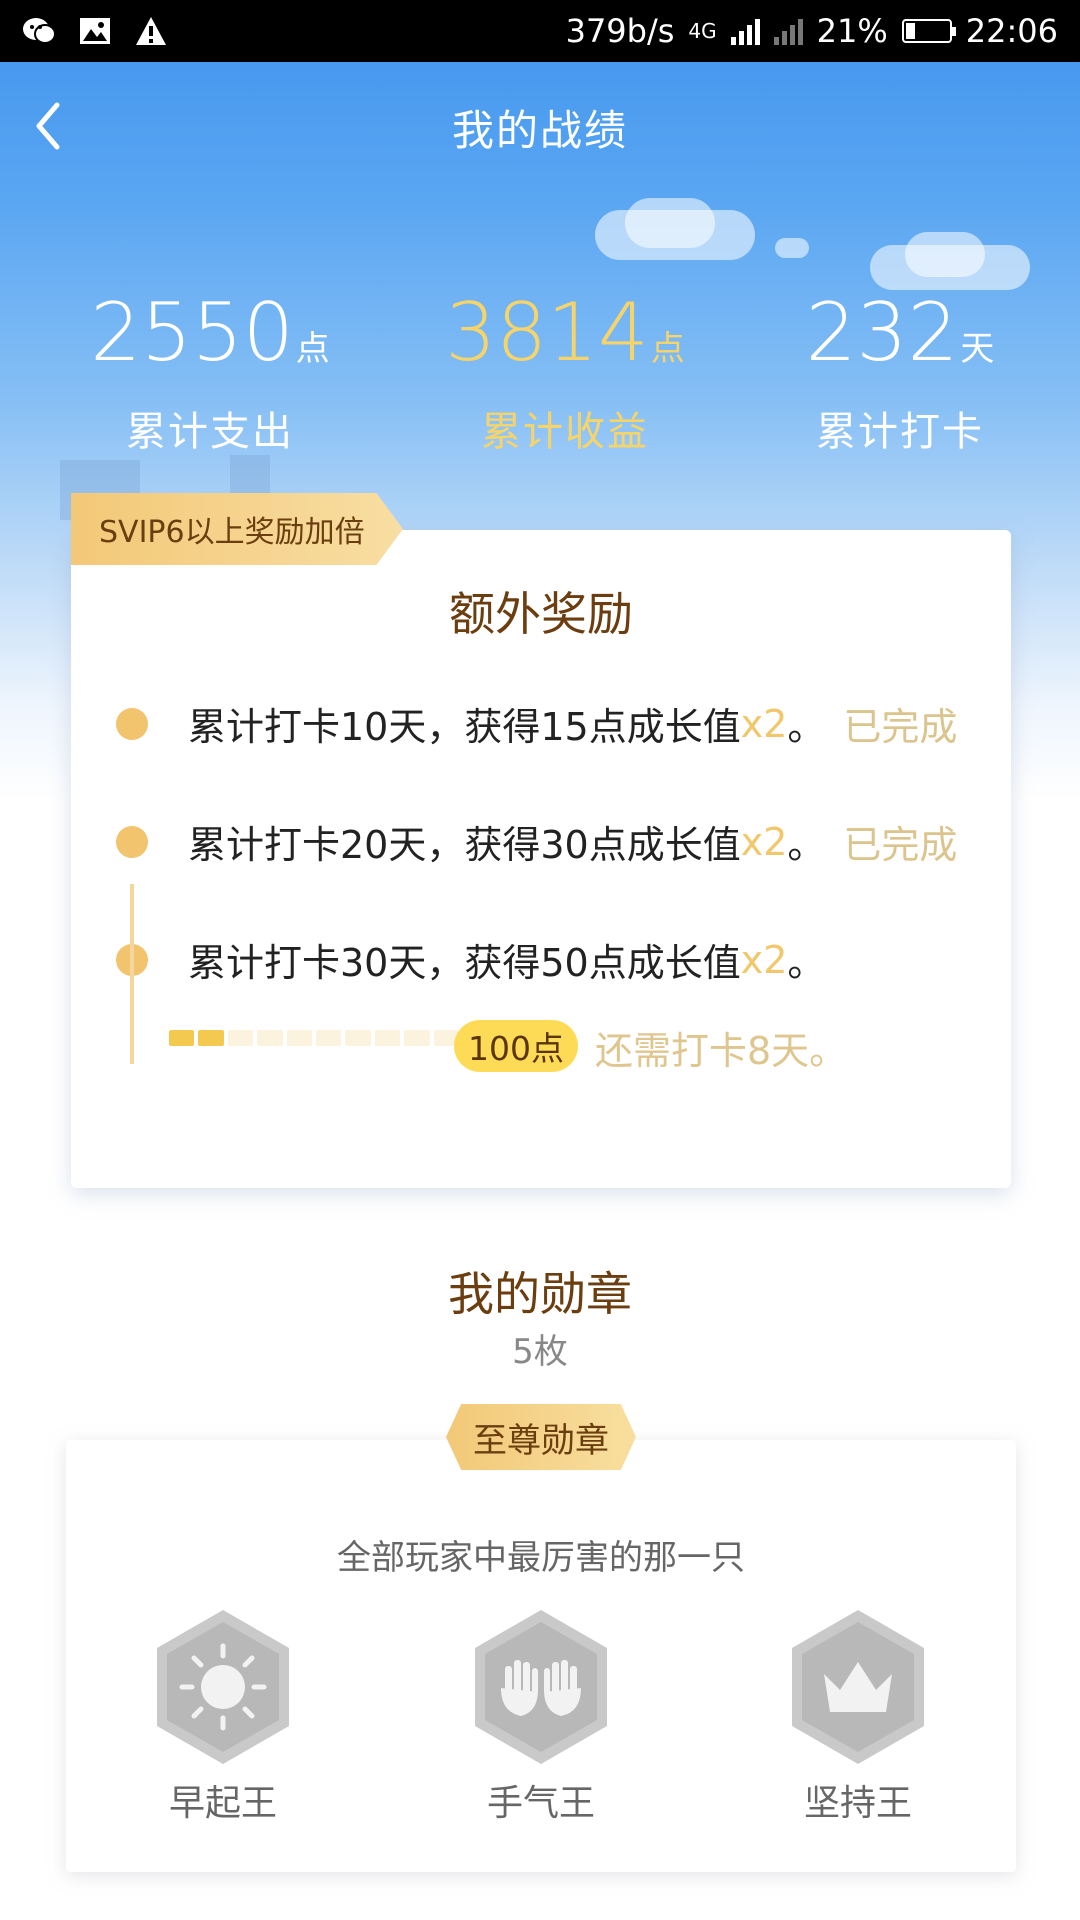 The image size is (1080, 1920). I want to click on reward-points-bubble: 100点, so click(516, 1046).